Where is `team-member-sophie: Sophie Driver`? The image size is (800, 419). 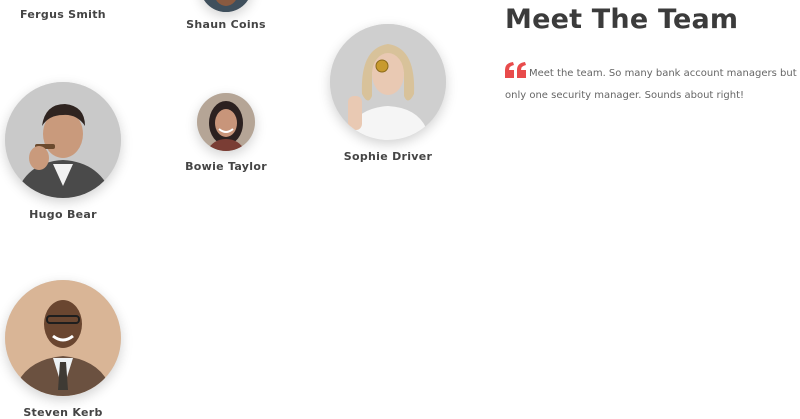 team-member-sophie: Sophie Driver is located at coordinates (388, 93).